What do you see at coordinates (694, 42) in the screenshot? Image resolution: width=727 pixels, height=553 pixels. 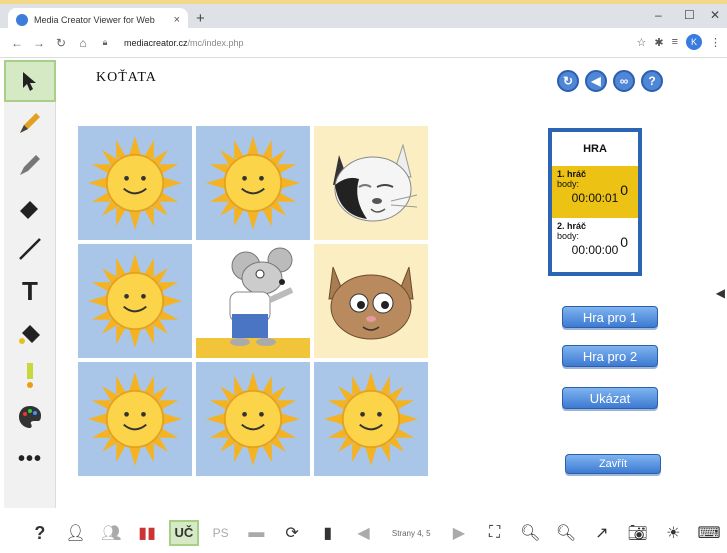 I see `profile-avatar: K` at bounding box center [694, 42].